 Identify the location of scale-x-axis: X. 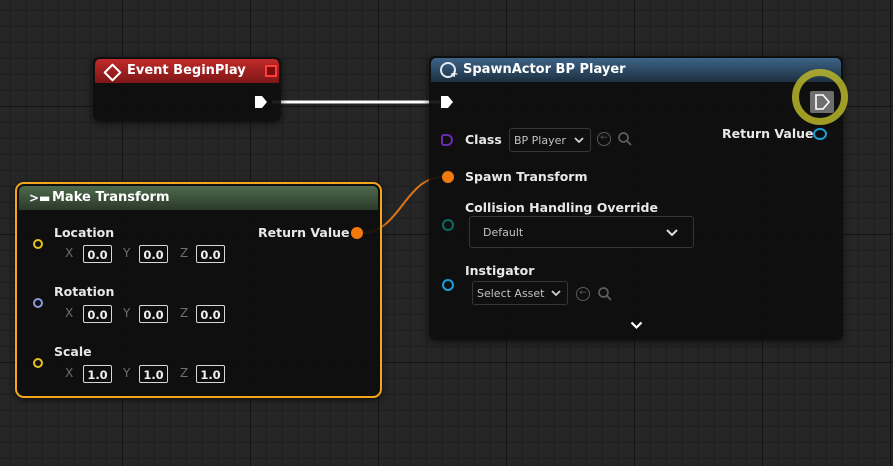
(69, 373).